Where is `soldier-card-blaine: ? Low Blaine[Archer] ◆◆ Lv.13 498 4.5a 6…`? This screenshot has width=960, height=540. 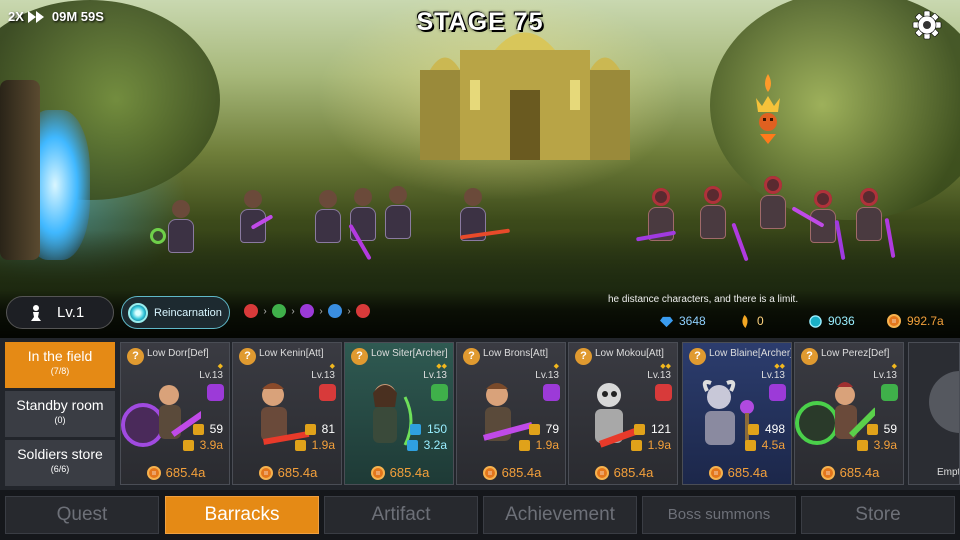
soldier-card-blaine: ? Low Blaine[Archer] ◆◆ Lv.13 498 4.5a 6… is located at coordinates (737, 413).